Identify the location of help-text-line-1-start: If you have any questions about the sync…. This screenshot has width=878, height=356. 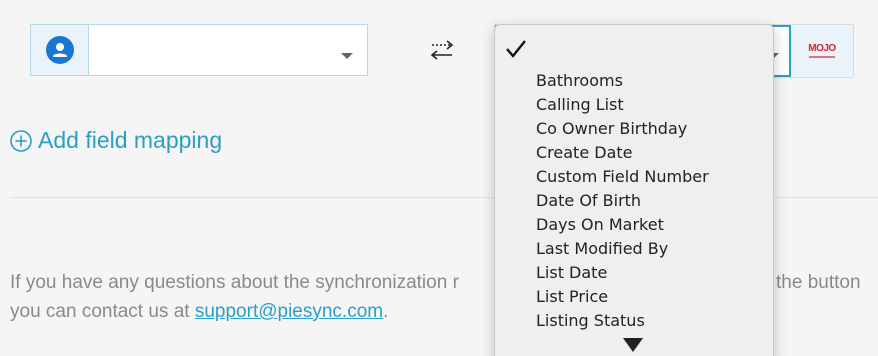
(234, 282).